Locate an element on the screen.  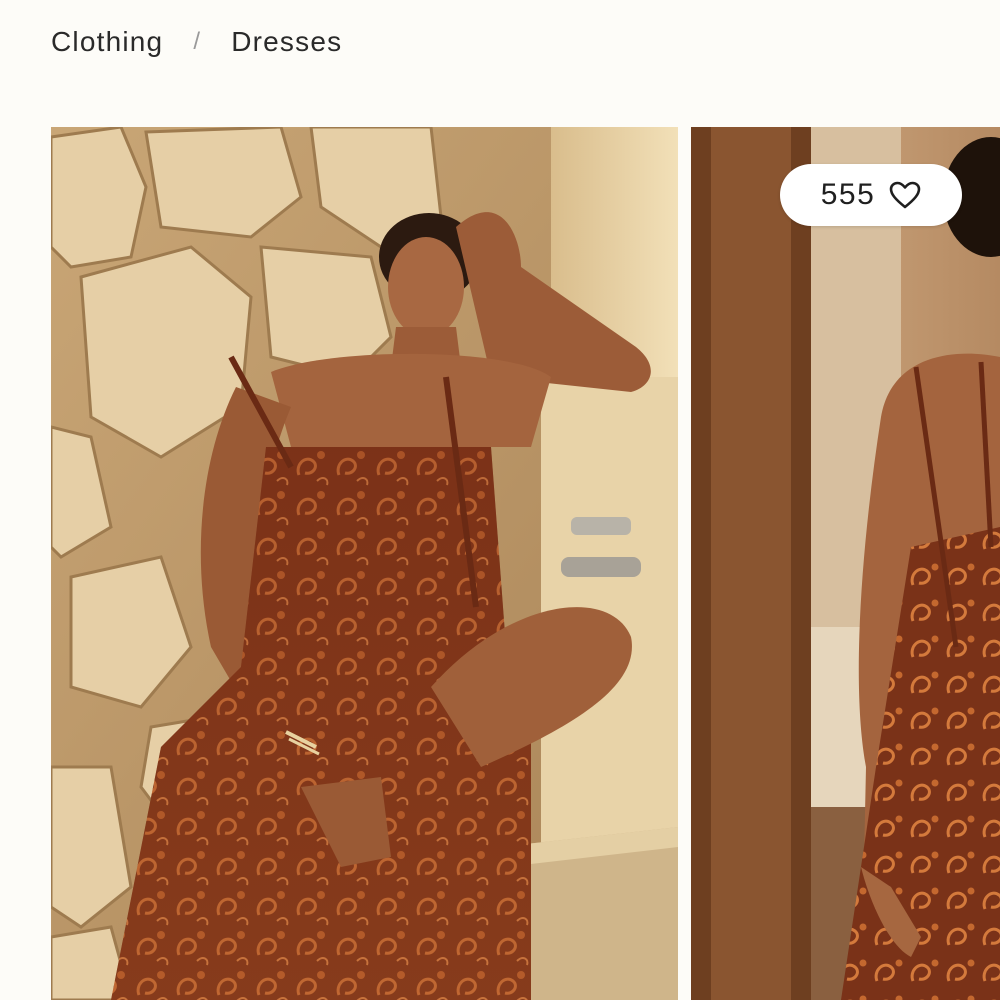
favorite-button: 555 is located at coordinates (871, 195).